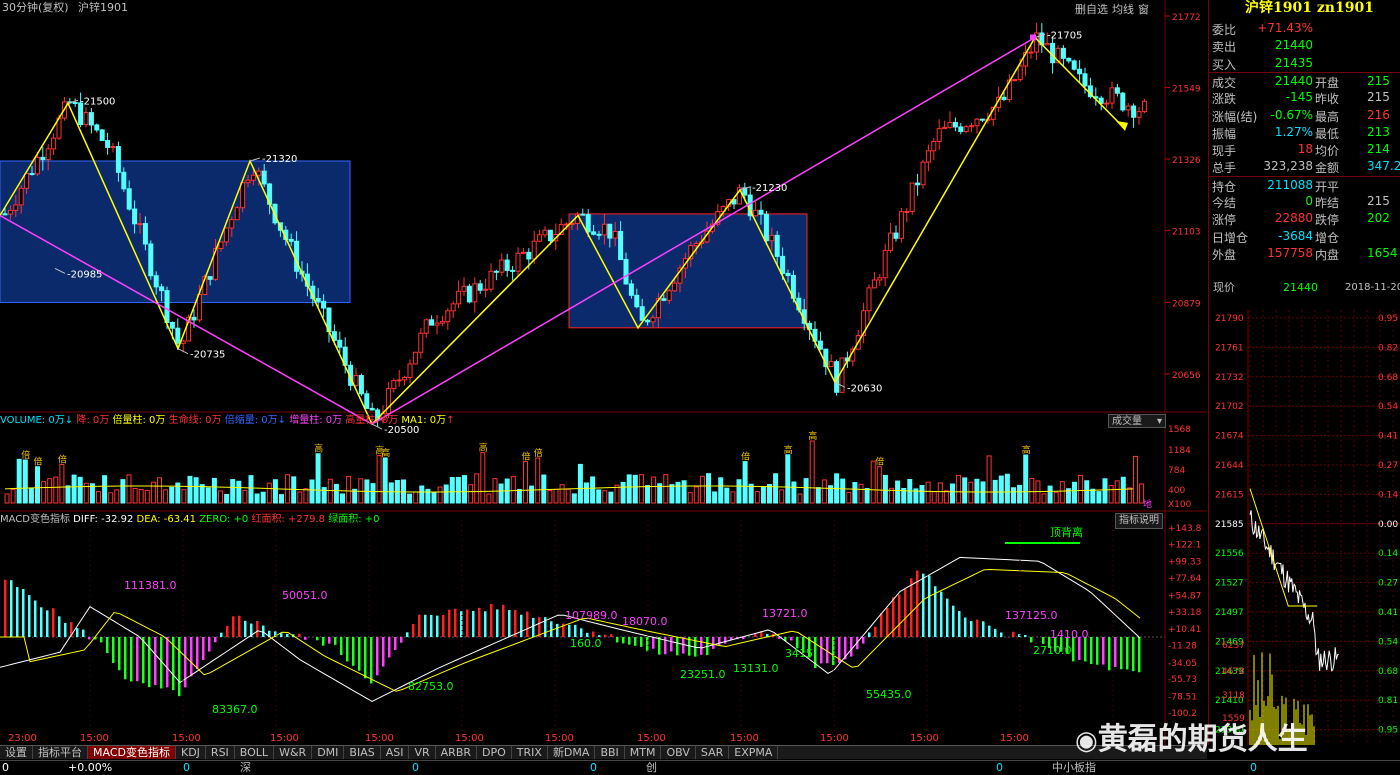 This screenshot has height=775, width=1400. What do you see at coordinates (132, 752) in the screenshot?
I see `indicator-tab: MACD变色指标` at bounding box center [132, 752].